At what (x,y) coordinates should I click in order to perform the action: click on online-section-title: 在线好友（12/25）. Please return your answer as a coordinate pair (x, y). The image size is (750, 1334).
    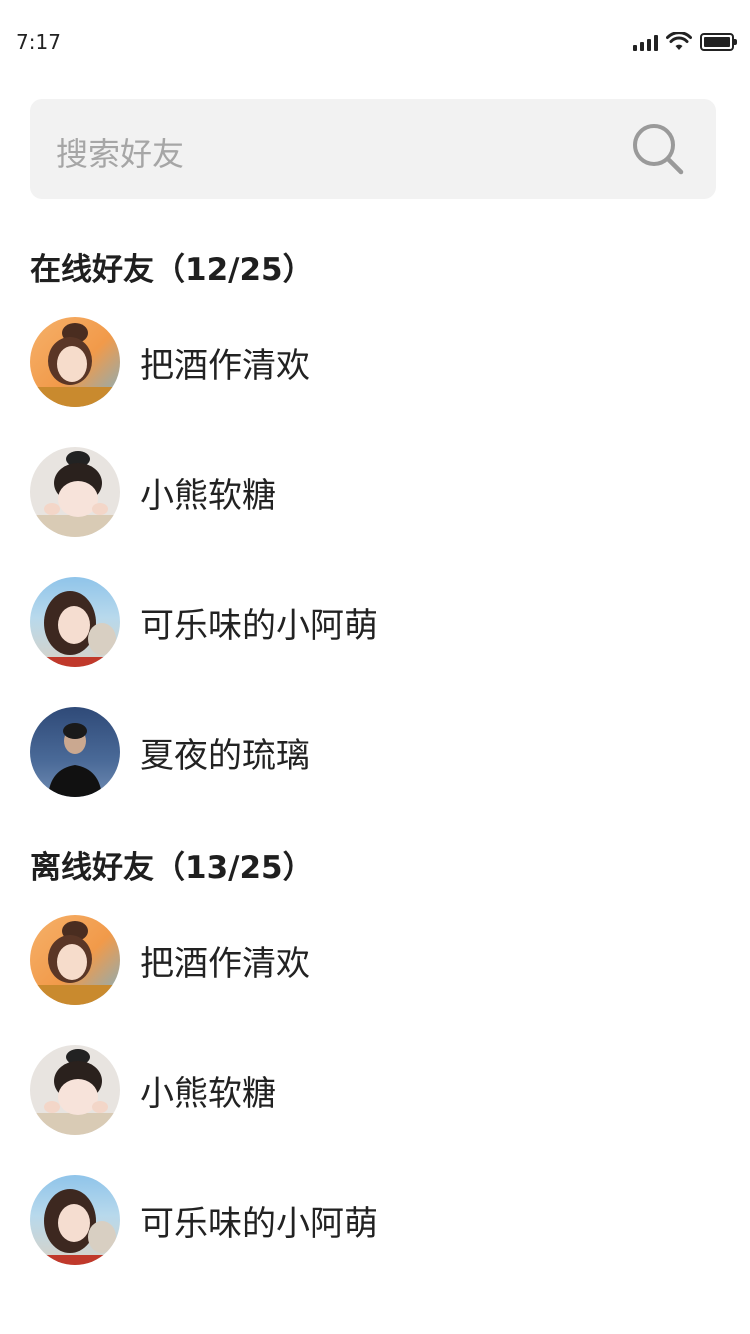
    Looking at the image, I should click on (172, 270).